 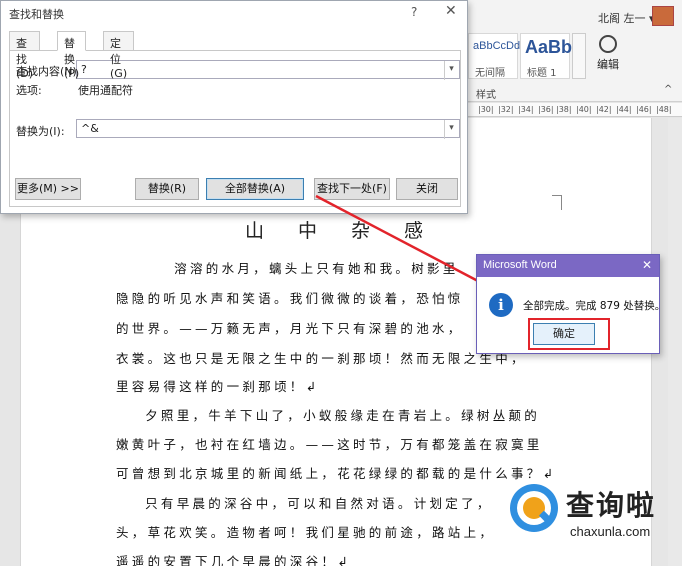 What do you see at coordinates (611, 505) in the screenshot?
I see `watermark-name: 查询啦` at bounding box center [611, 505].